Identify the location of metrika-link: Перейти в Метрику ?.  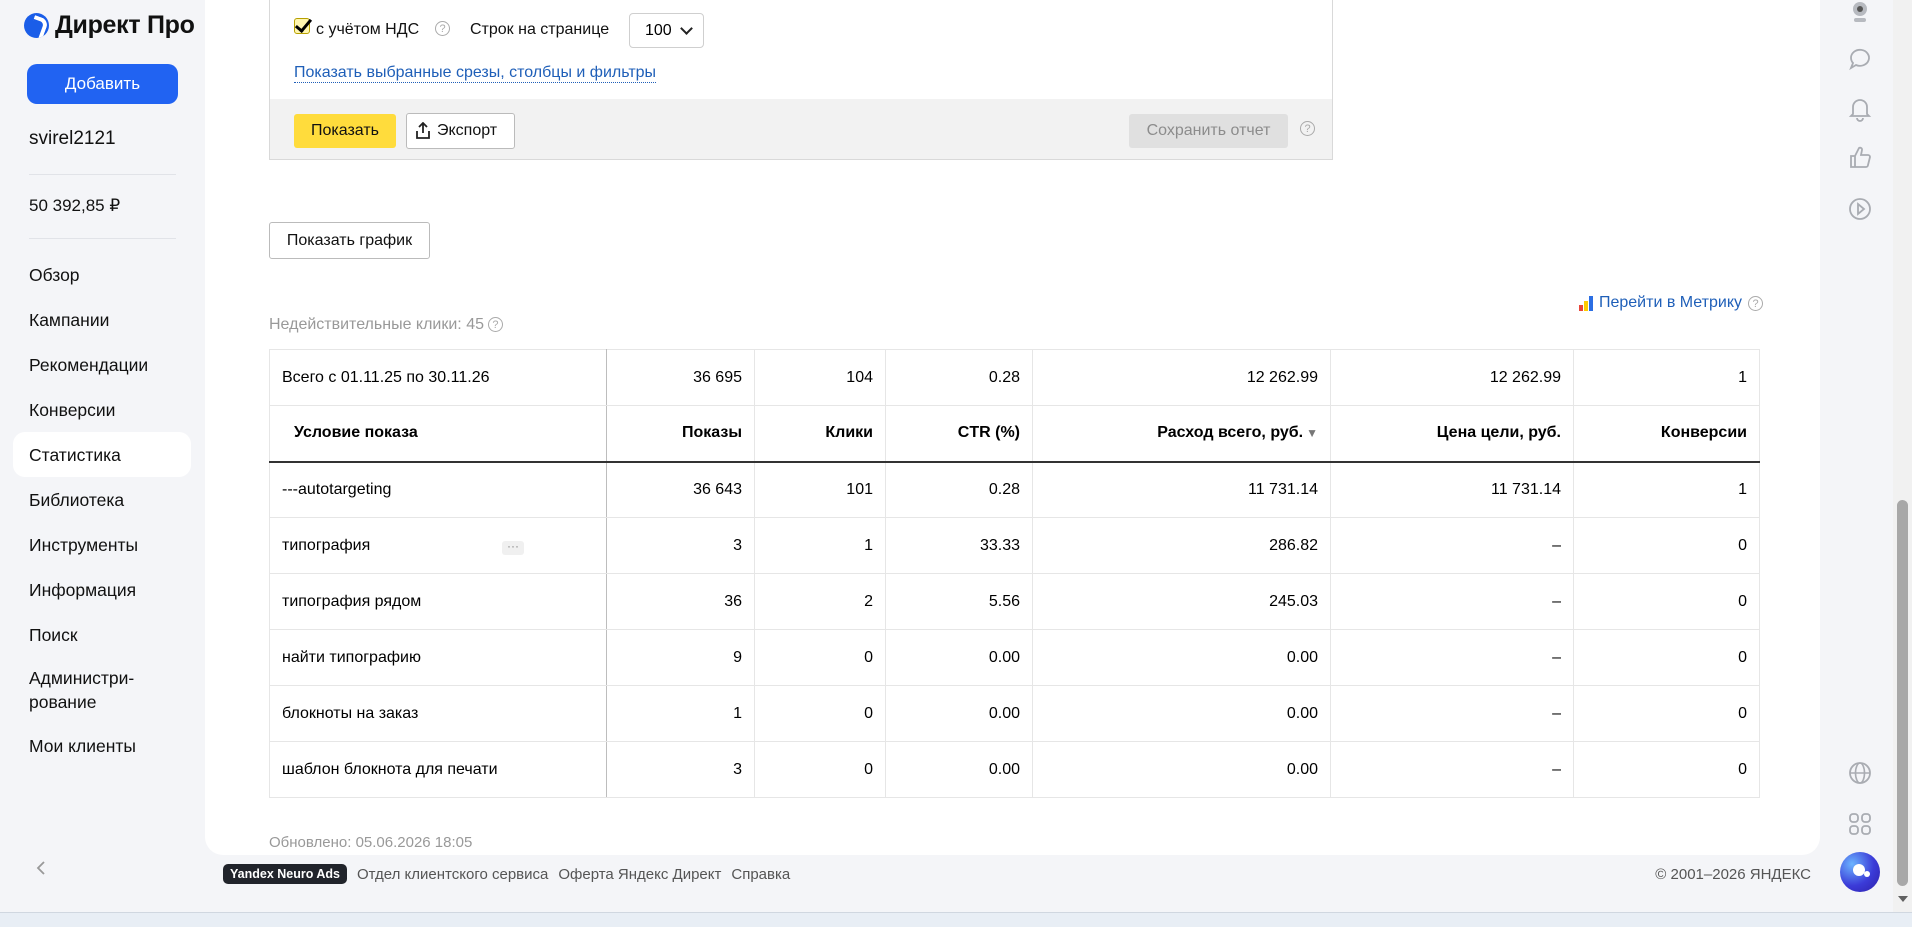
(1670, 303).